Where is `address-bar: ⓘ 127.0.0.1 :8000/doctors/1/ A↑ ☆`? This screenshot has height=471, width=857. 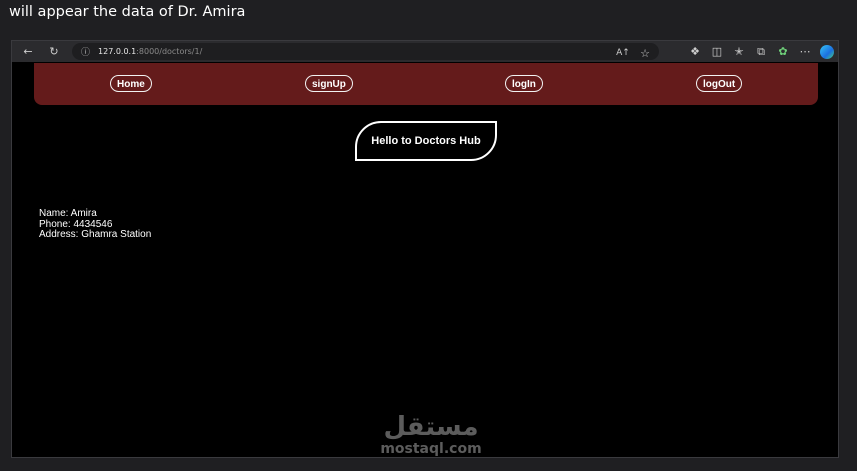 address-bar: ⓘ 127.0.0.1 :8000/doctors/1/ A↑ ☆ is located at coordinates (365, 51).